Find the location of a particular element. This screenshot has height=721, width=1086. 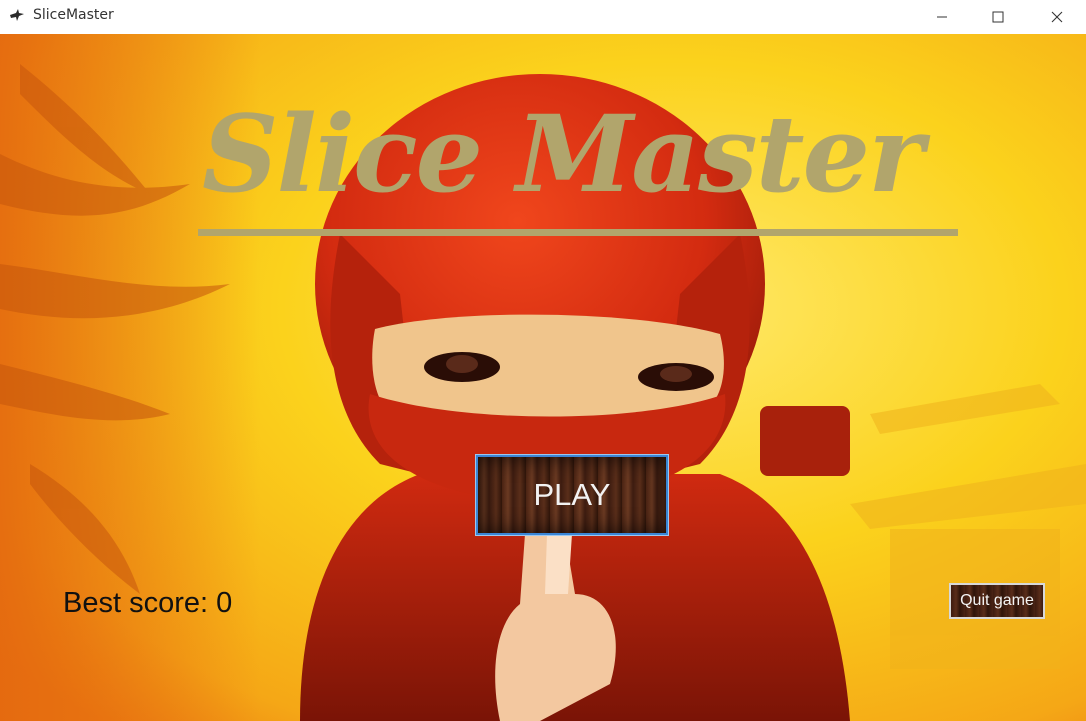

maximize-button is located at coordinates (998, 17).